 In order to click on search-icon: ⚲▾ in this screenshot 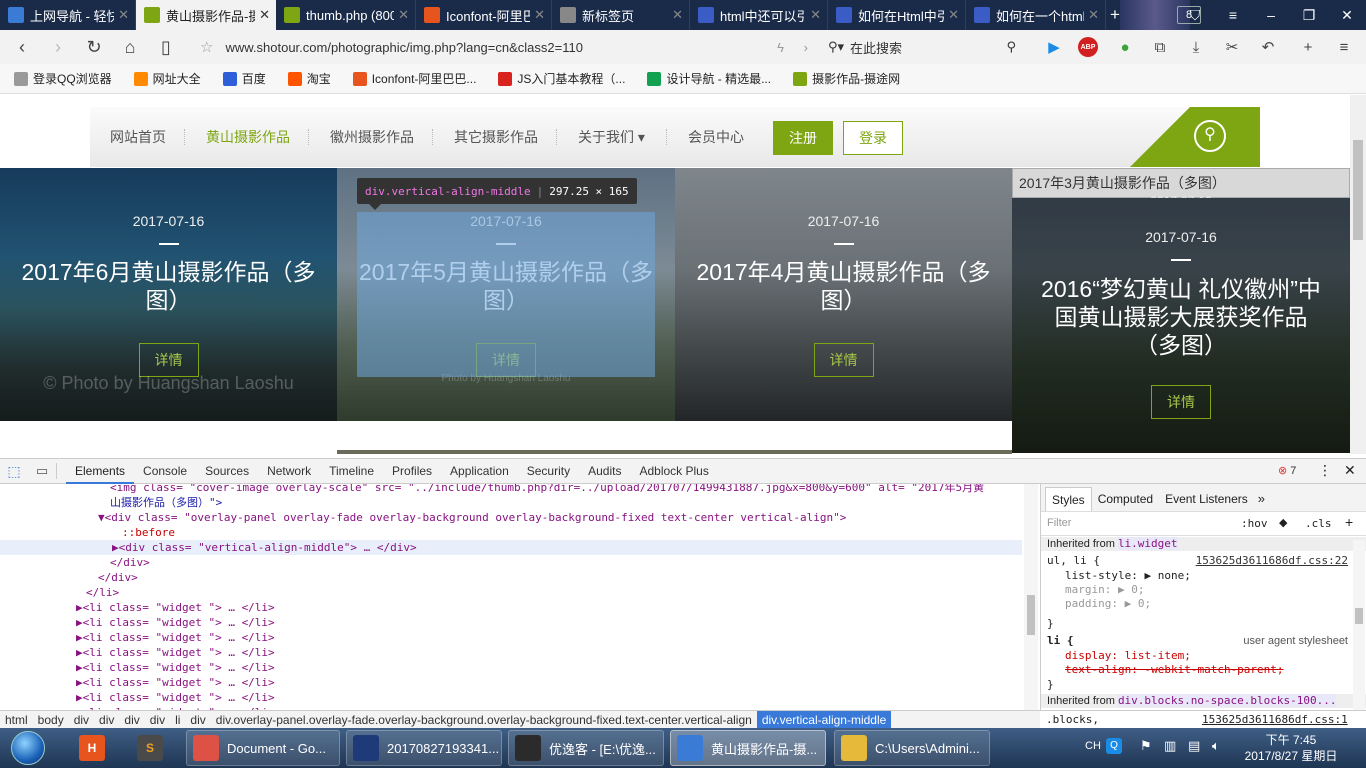, I will do `click(836, 47)`.